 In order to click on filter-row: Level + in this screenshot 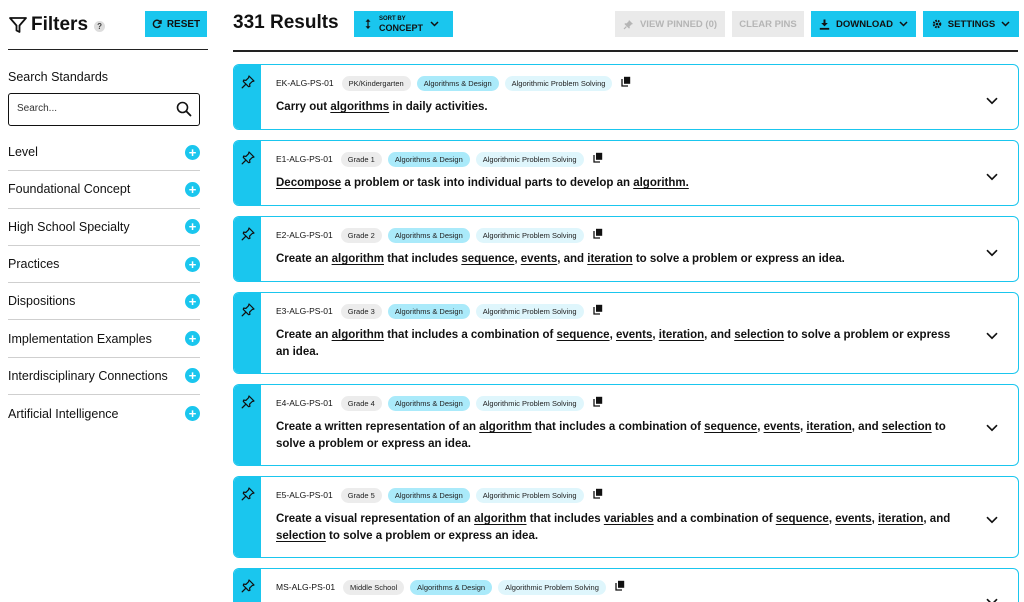, I will do `click(104, 153)`.